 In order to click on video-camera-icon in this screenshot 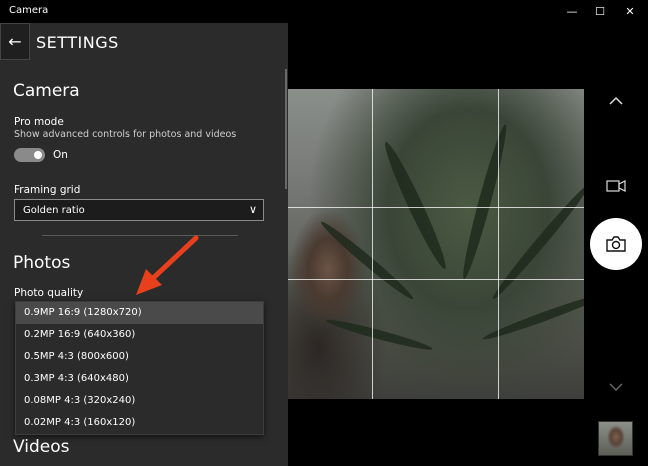, I will do `click(616, 186)`.